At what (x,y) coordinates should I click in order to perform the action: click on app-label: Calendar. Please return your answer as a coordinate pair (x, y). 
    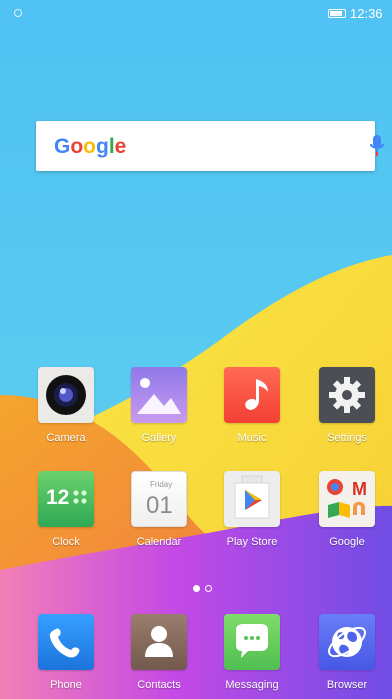
    Looking at the image, I should click on (159, 542).